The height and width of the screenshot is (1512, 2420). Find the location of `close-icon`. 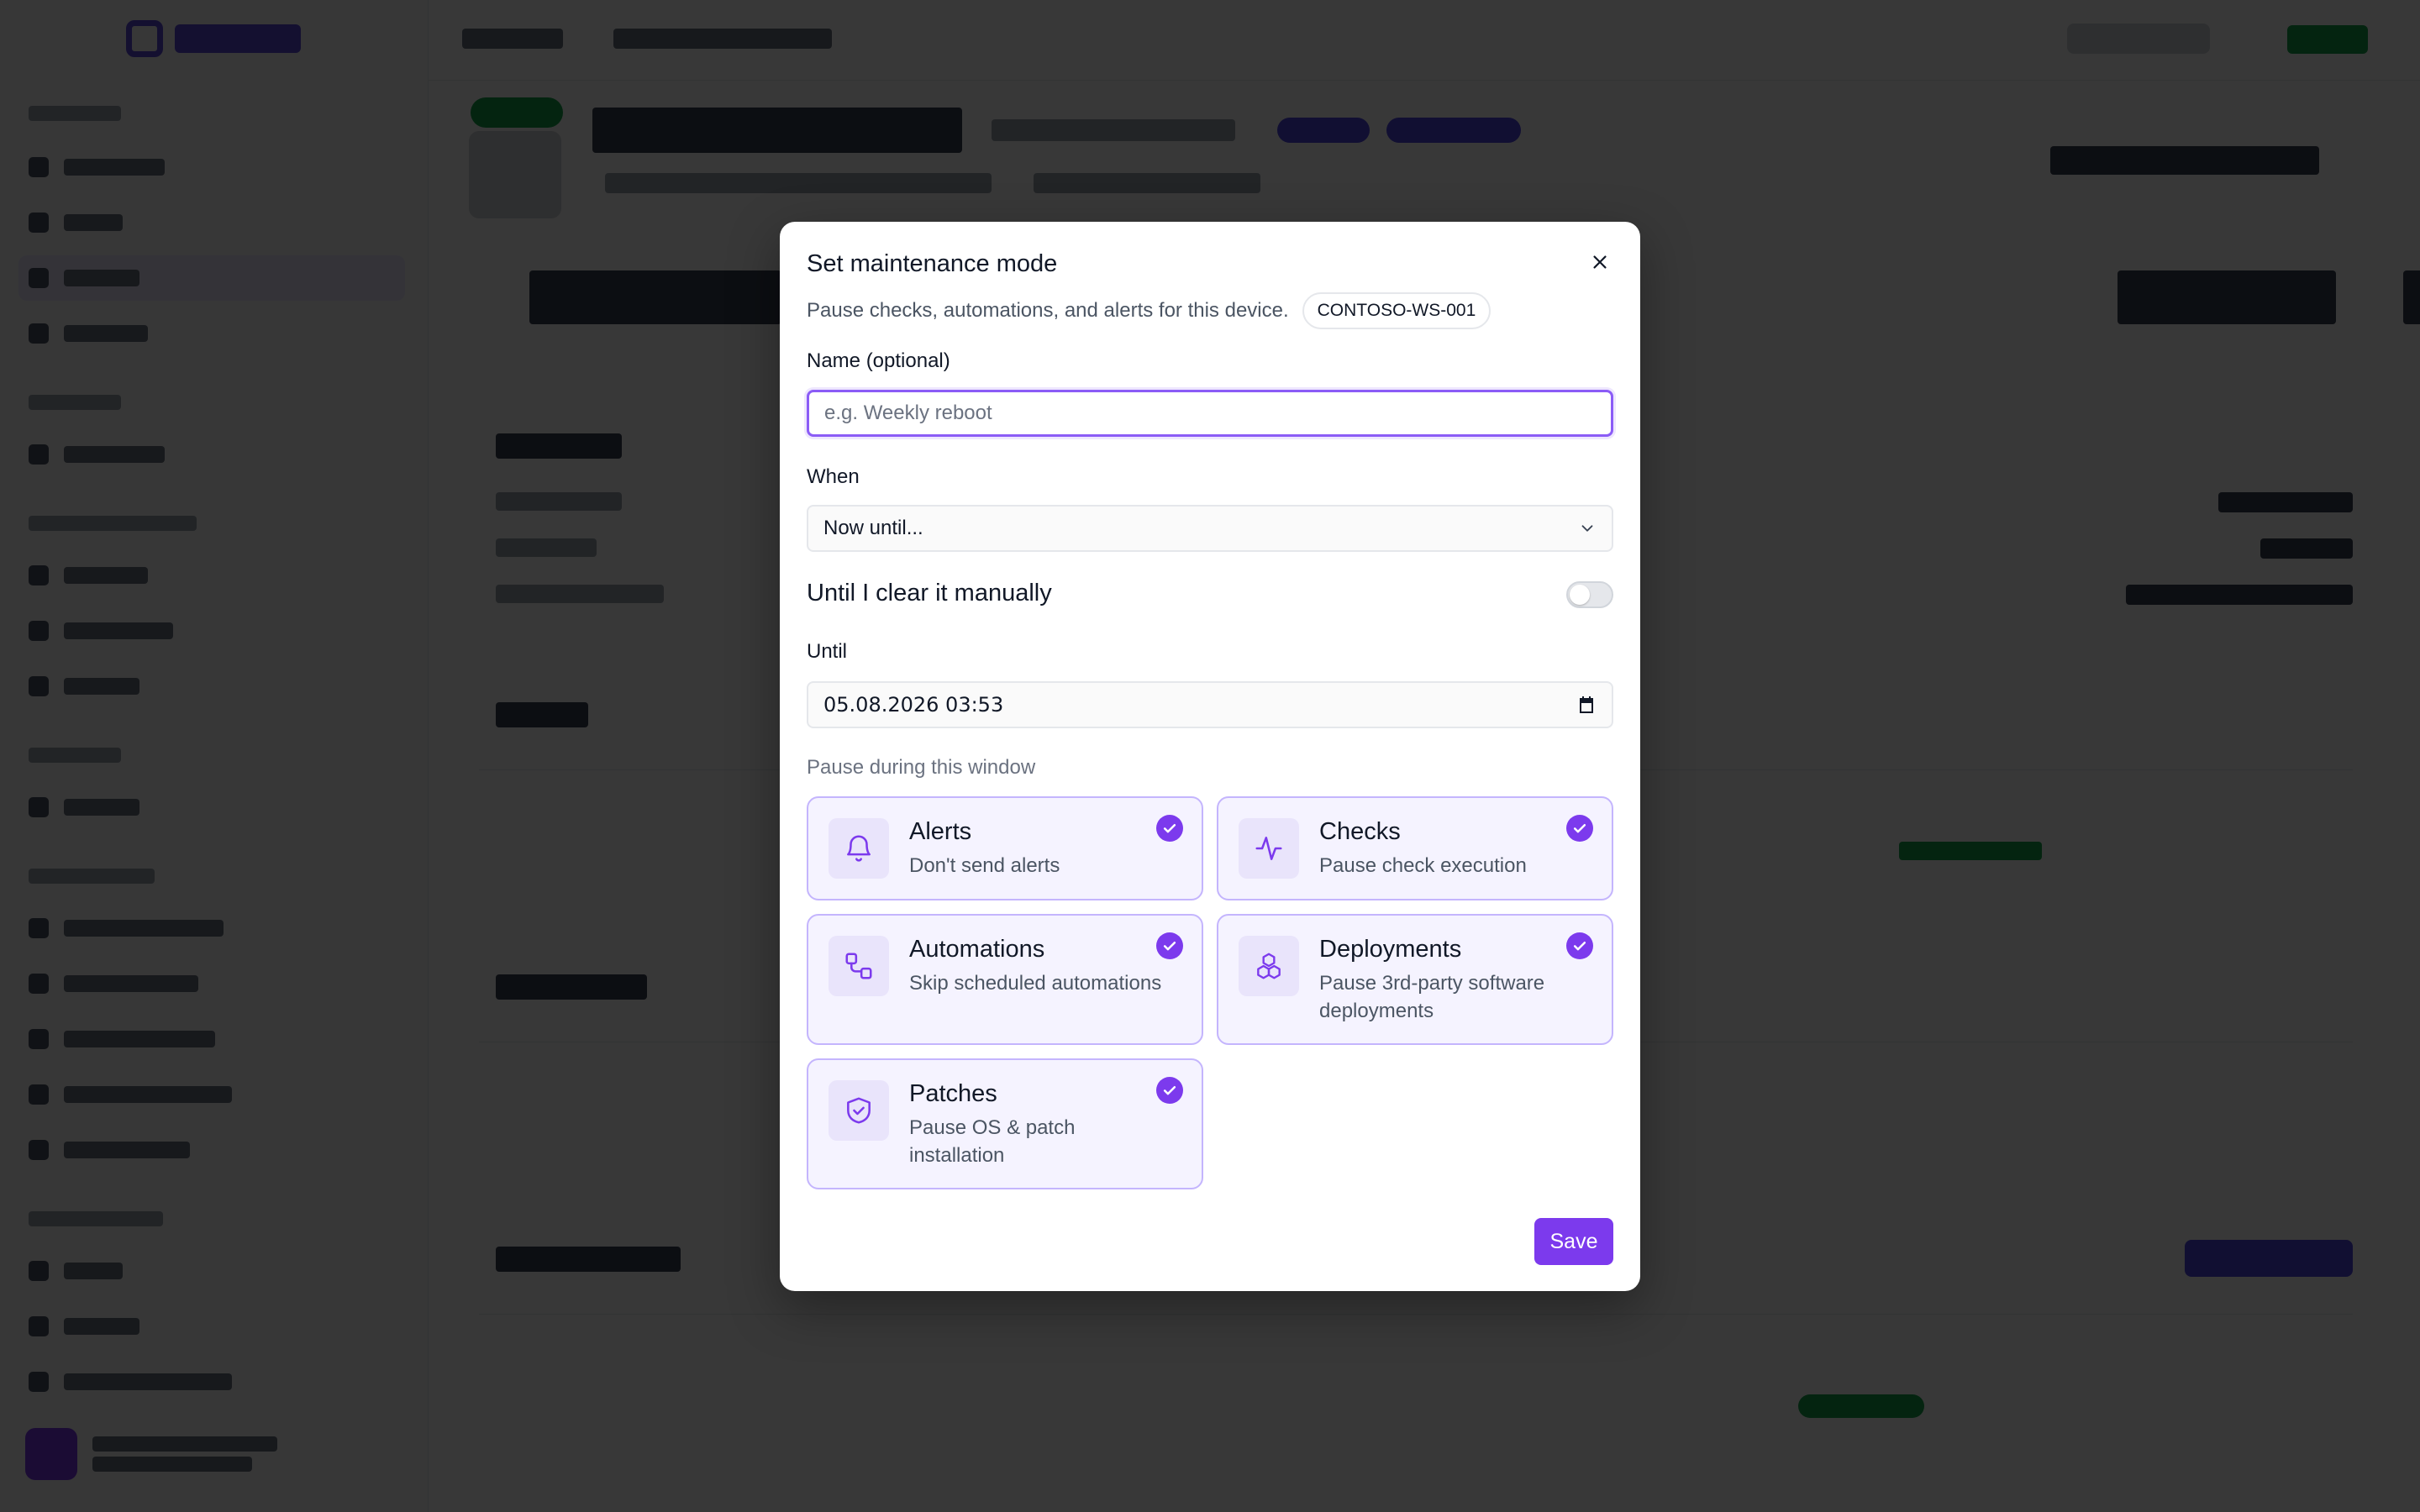

close-icon is located at coordinates (1600, 262).